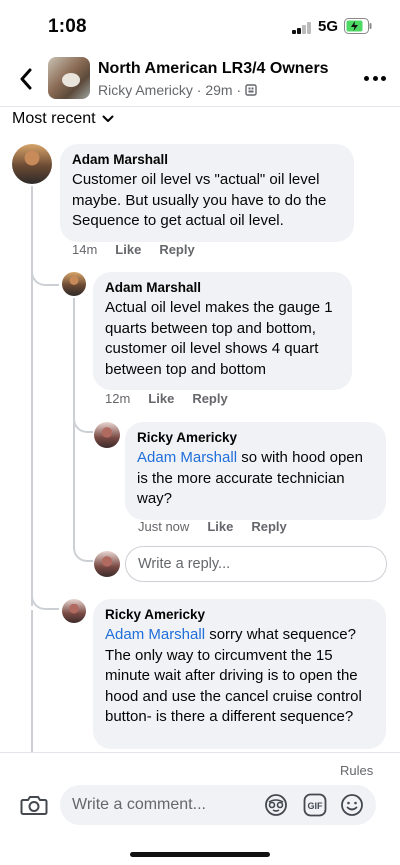 The height and width of the screenshot is (865, 400). I want to click on comment-actions: 14m Like Reply, so click(133, 249).